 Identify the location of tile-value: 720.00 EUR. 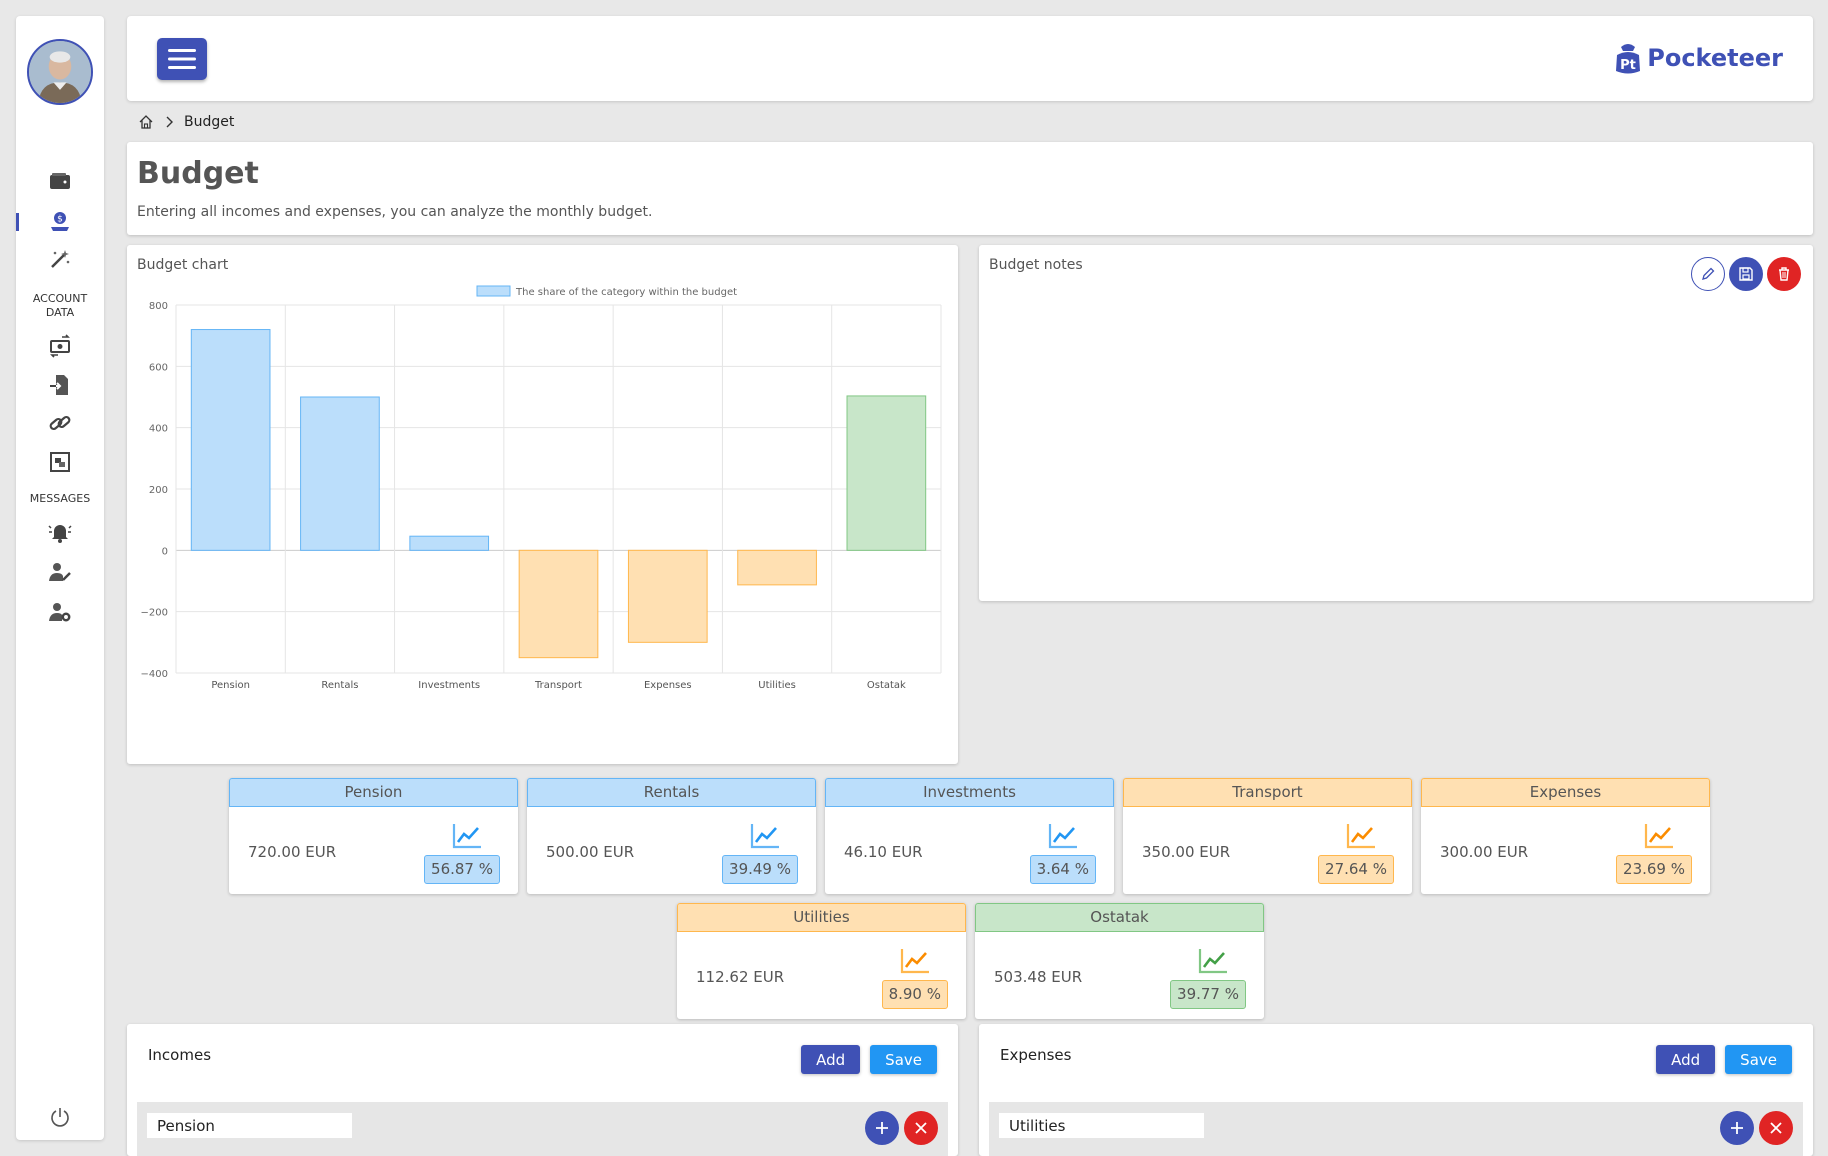
(292, 852).